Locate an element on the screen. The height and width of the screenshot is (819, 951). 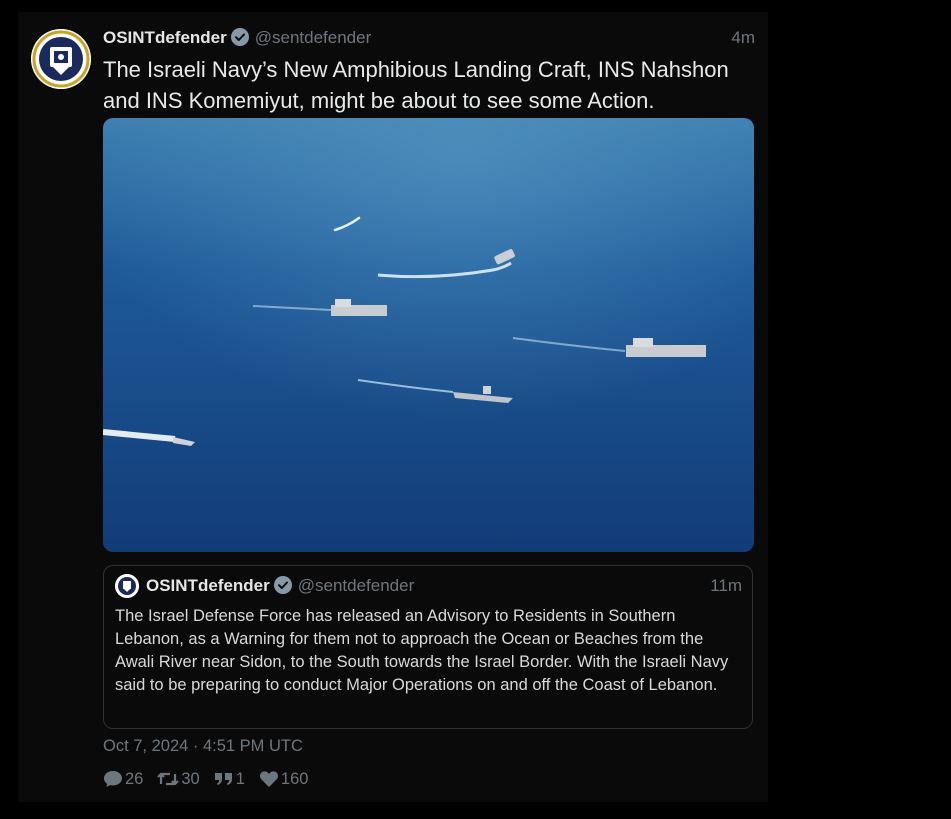
heart-icon is located at coordinates (268, 779).